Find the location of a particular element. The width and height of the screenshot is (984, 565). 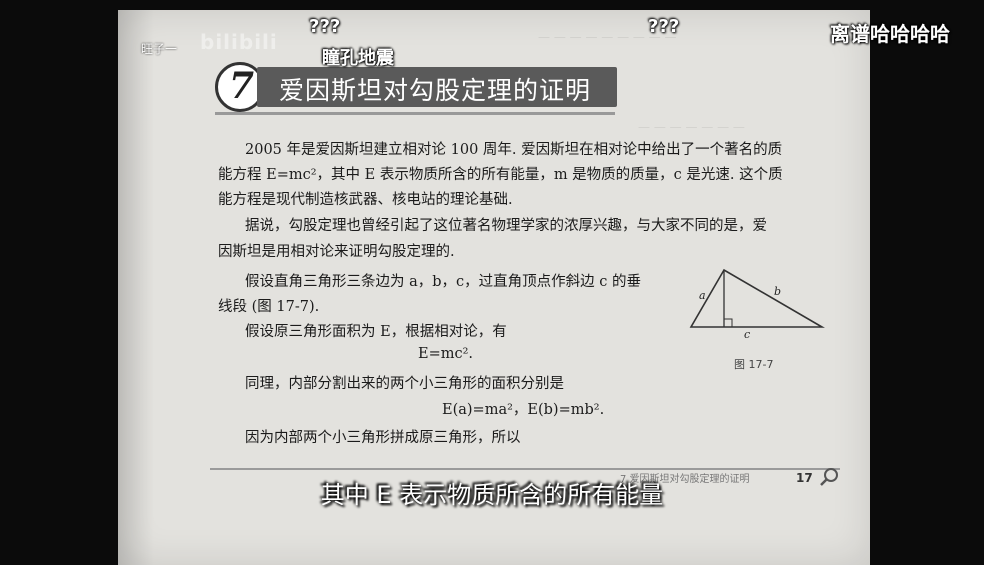

triangle-diagram is located at coordinates (757, 298).